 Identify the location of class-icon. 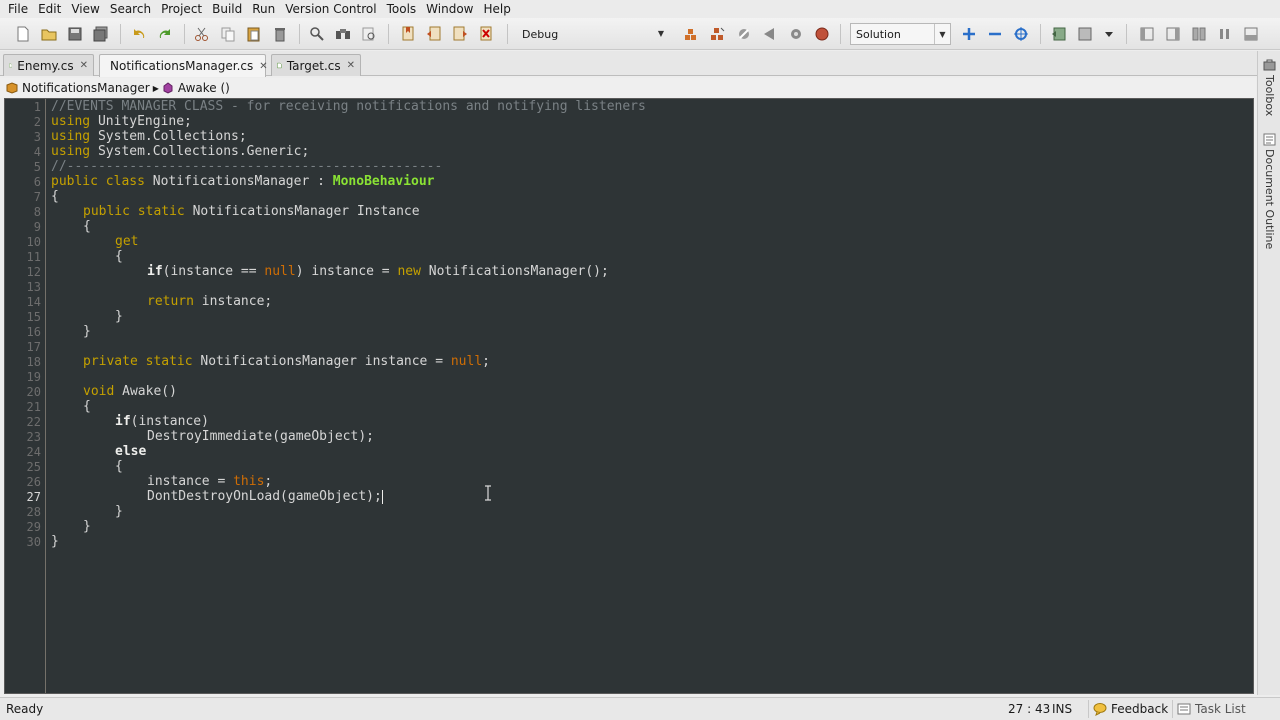
(12, 88).